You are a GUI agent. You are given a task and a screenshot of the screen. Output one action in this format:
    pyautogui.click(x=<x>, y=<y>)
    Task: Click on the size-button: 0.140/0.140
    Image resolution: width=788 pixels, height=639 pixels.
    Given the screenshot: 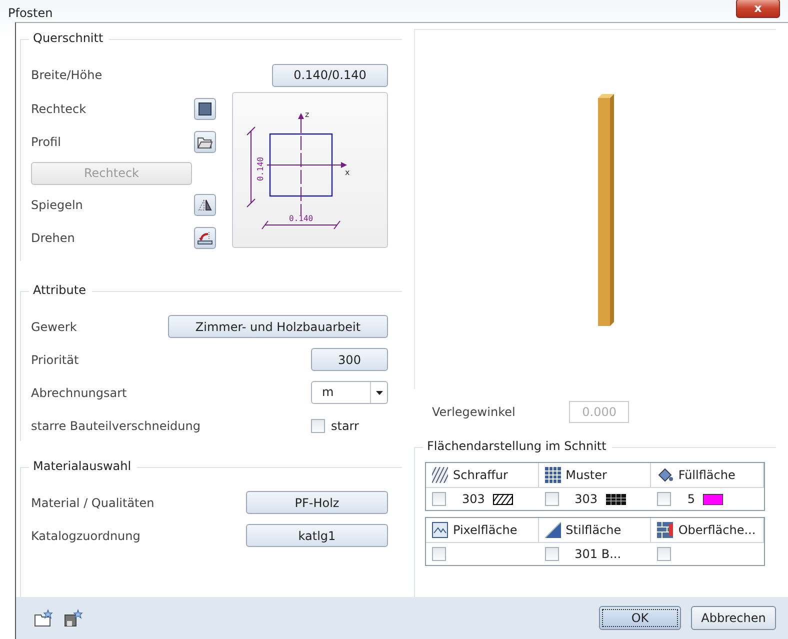 What is the action you would take?
    pyautogui.click(x=330, y=75)
    